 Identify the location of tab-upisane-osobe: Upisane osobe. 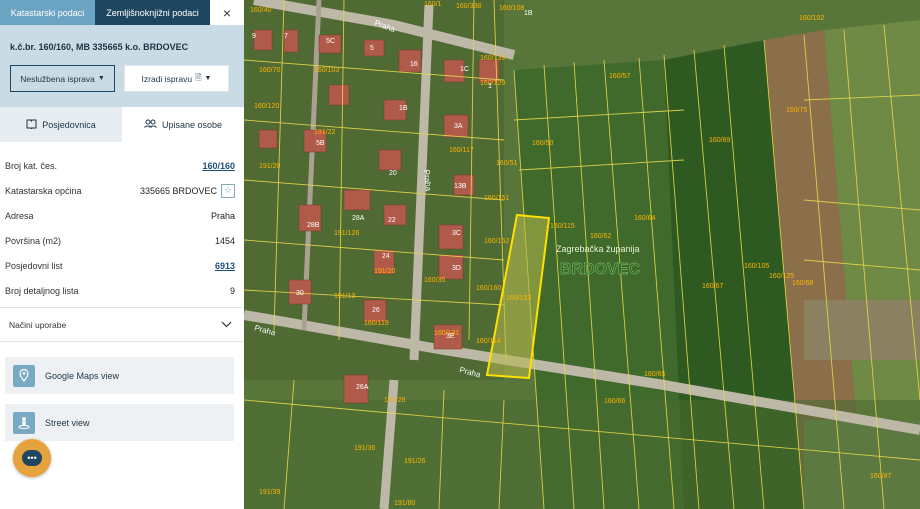
(183, 124).